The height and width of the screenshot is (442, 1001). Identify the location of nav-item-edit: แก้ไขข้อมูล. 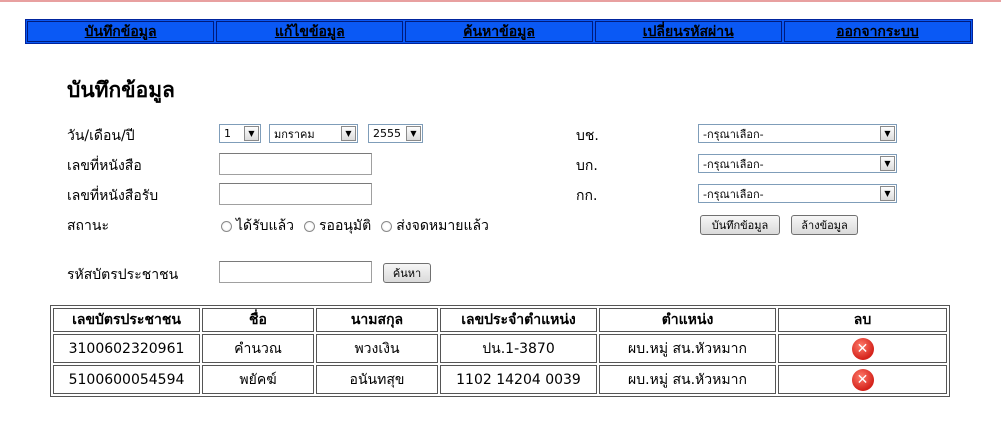
(310, 31).